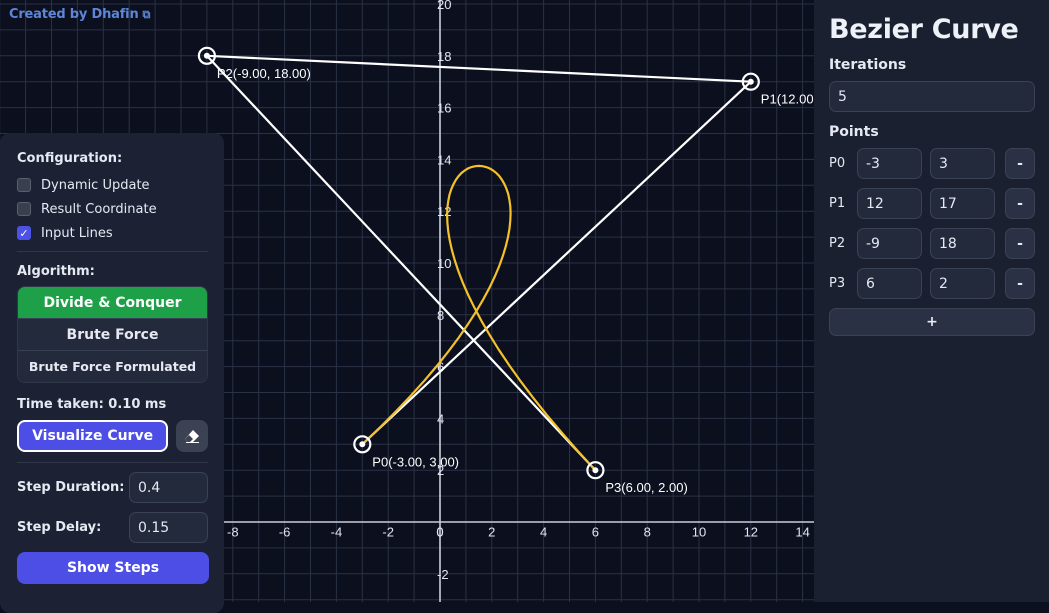  Describe the element at coordinates (699, 532) in the screenshot. I see `x-tick-label: 10` at that location.